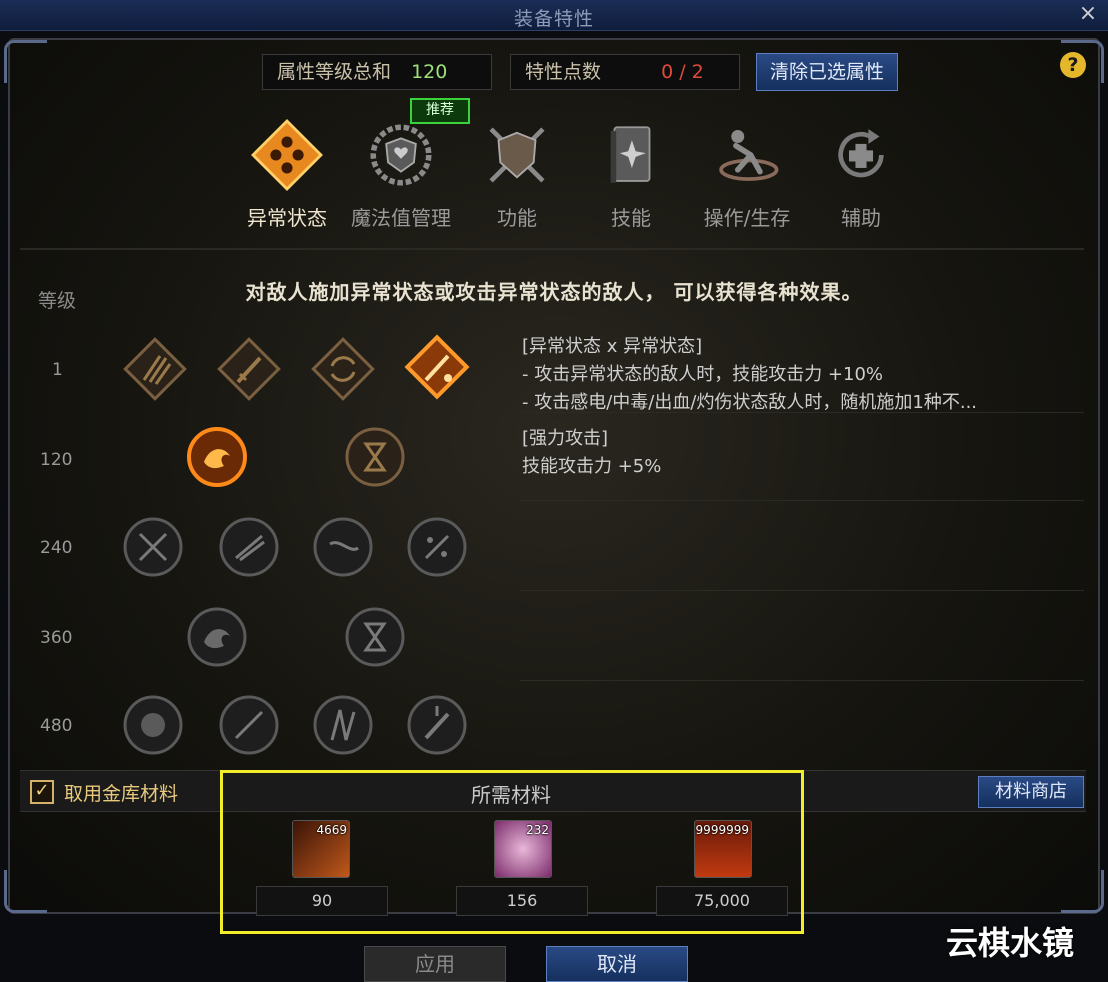 The width and height of the screenshot is (1108, 982). Describe the element at coordinates (631, 155) in the screenshot. I see `skill-book-icon` at that location.